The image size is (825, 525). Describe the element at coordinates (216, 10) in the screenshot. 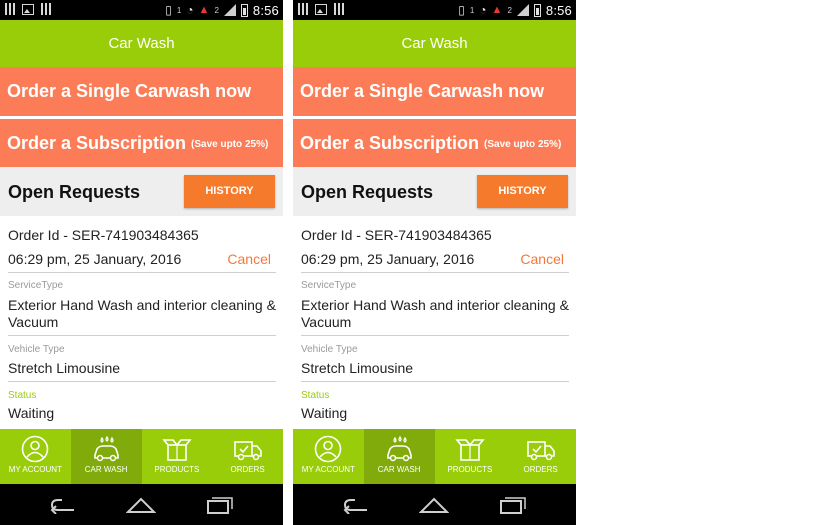

I see `sim2-indicator: 2` at that location.